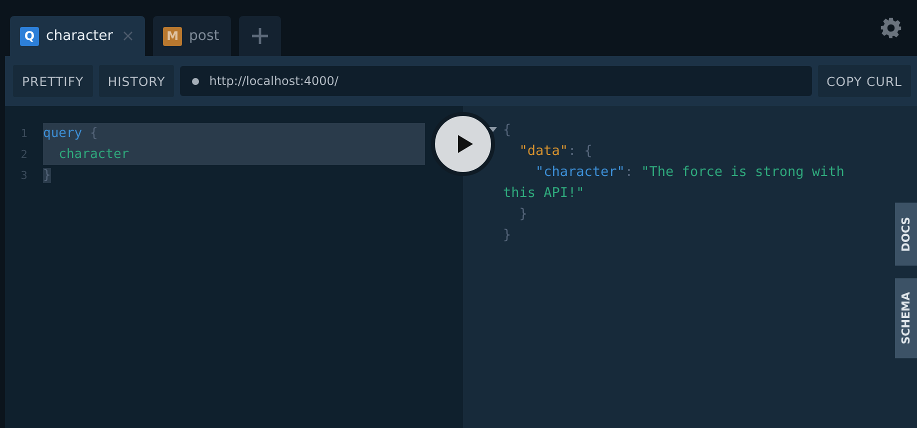 This screenshot has width=917, height=428. Describe the element at coordinates (507, 130) in the screenshot. I see `result-line: {` at that location.